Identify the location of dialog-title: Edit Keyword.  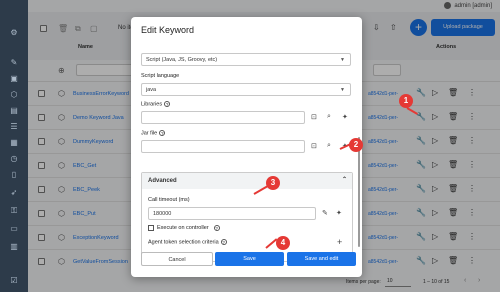
(168, 30).